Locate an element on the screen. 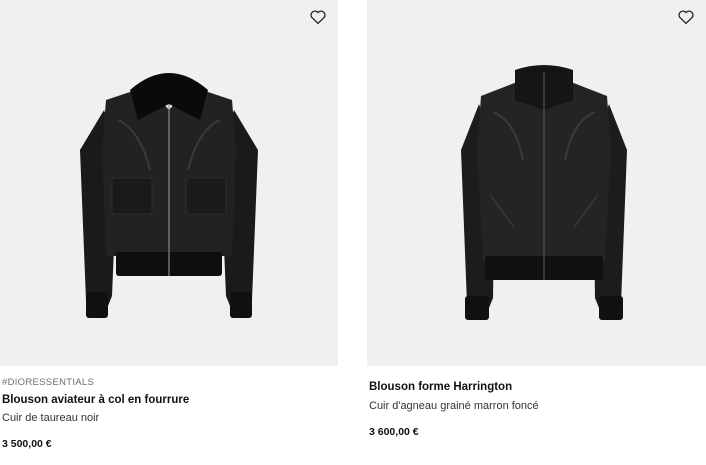 The height and width of the screenshot is (465, 706). product-name: Blouson forme Harrington is located at coordinates (536, 387).